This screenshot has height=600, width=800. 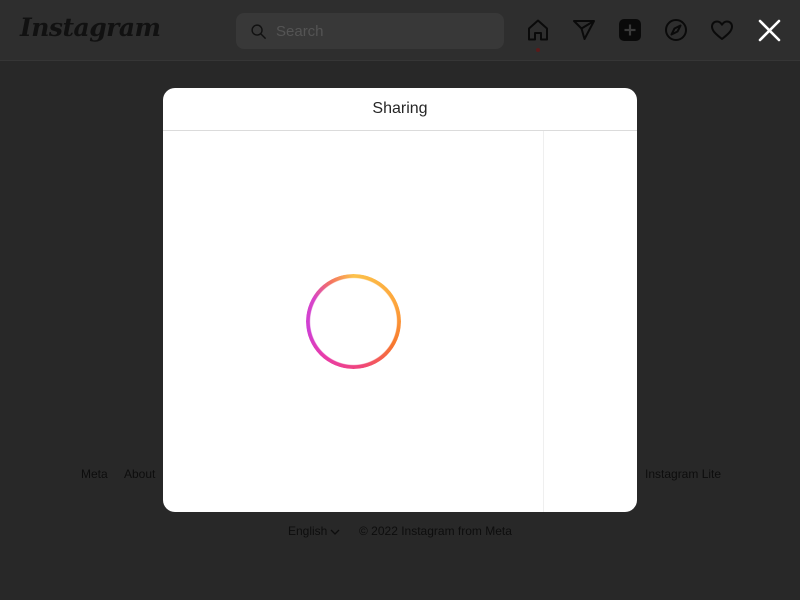 What do you see at coordinates (683, 474) in the screenshot?
I see `footer-link-instagram-lite: Instagram Lite` at bounding box center [683, 474].